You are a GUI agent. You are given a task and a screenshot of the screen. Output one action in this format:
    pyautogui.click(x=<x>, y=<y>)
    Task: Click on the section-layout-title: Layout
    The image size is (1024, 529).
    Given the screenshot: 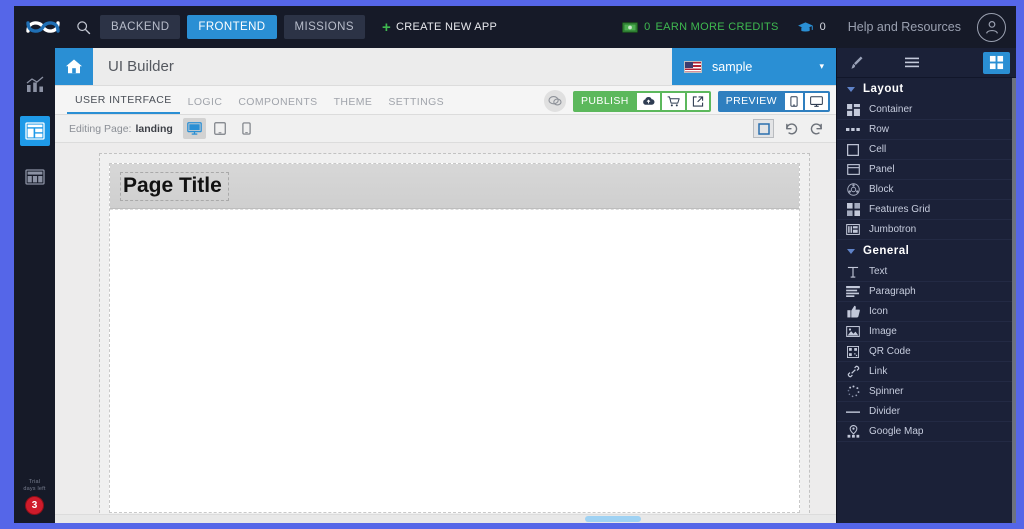 What is the action you would take?
    pyautogui.click(x=883, y=89)
    